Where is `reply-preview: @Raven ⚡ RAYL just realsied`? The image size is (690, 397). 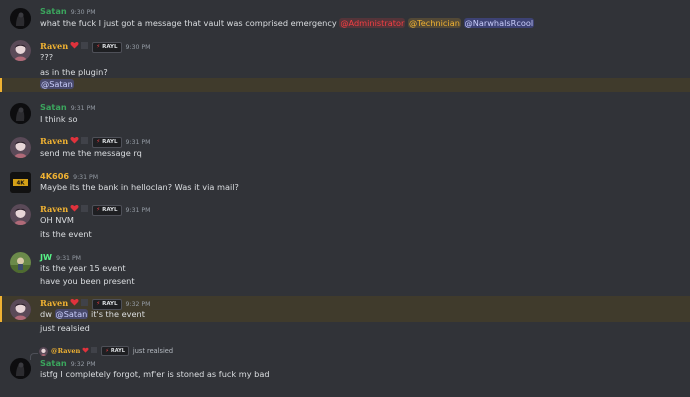
reply-preview: @Raven ⚡ RAYL just realsied is located at coordinates (112, 351).